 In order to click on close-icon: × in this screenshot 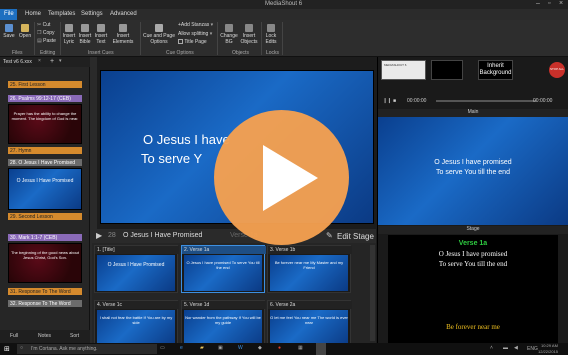, I will do `click(561, 3)`.